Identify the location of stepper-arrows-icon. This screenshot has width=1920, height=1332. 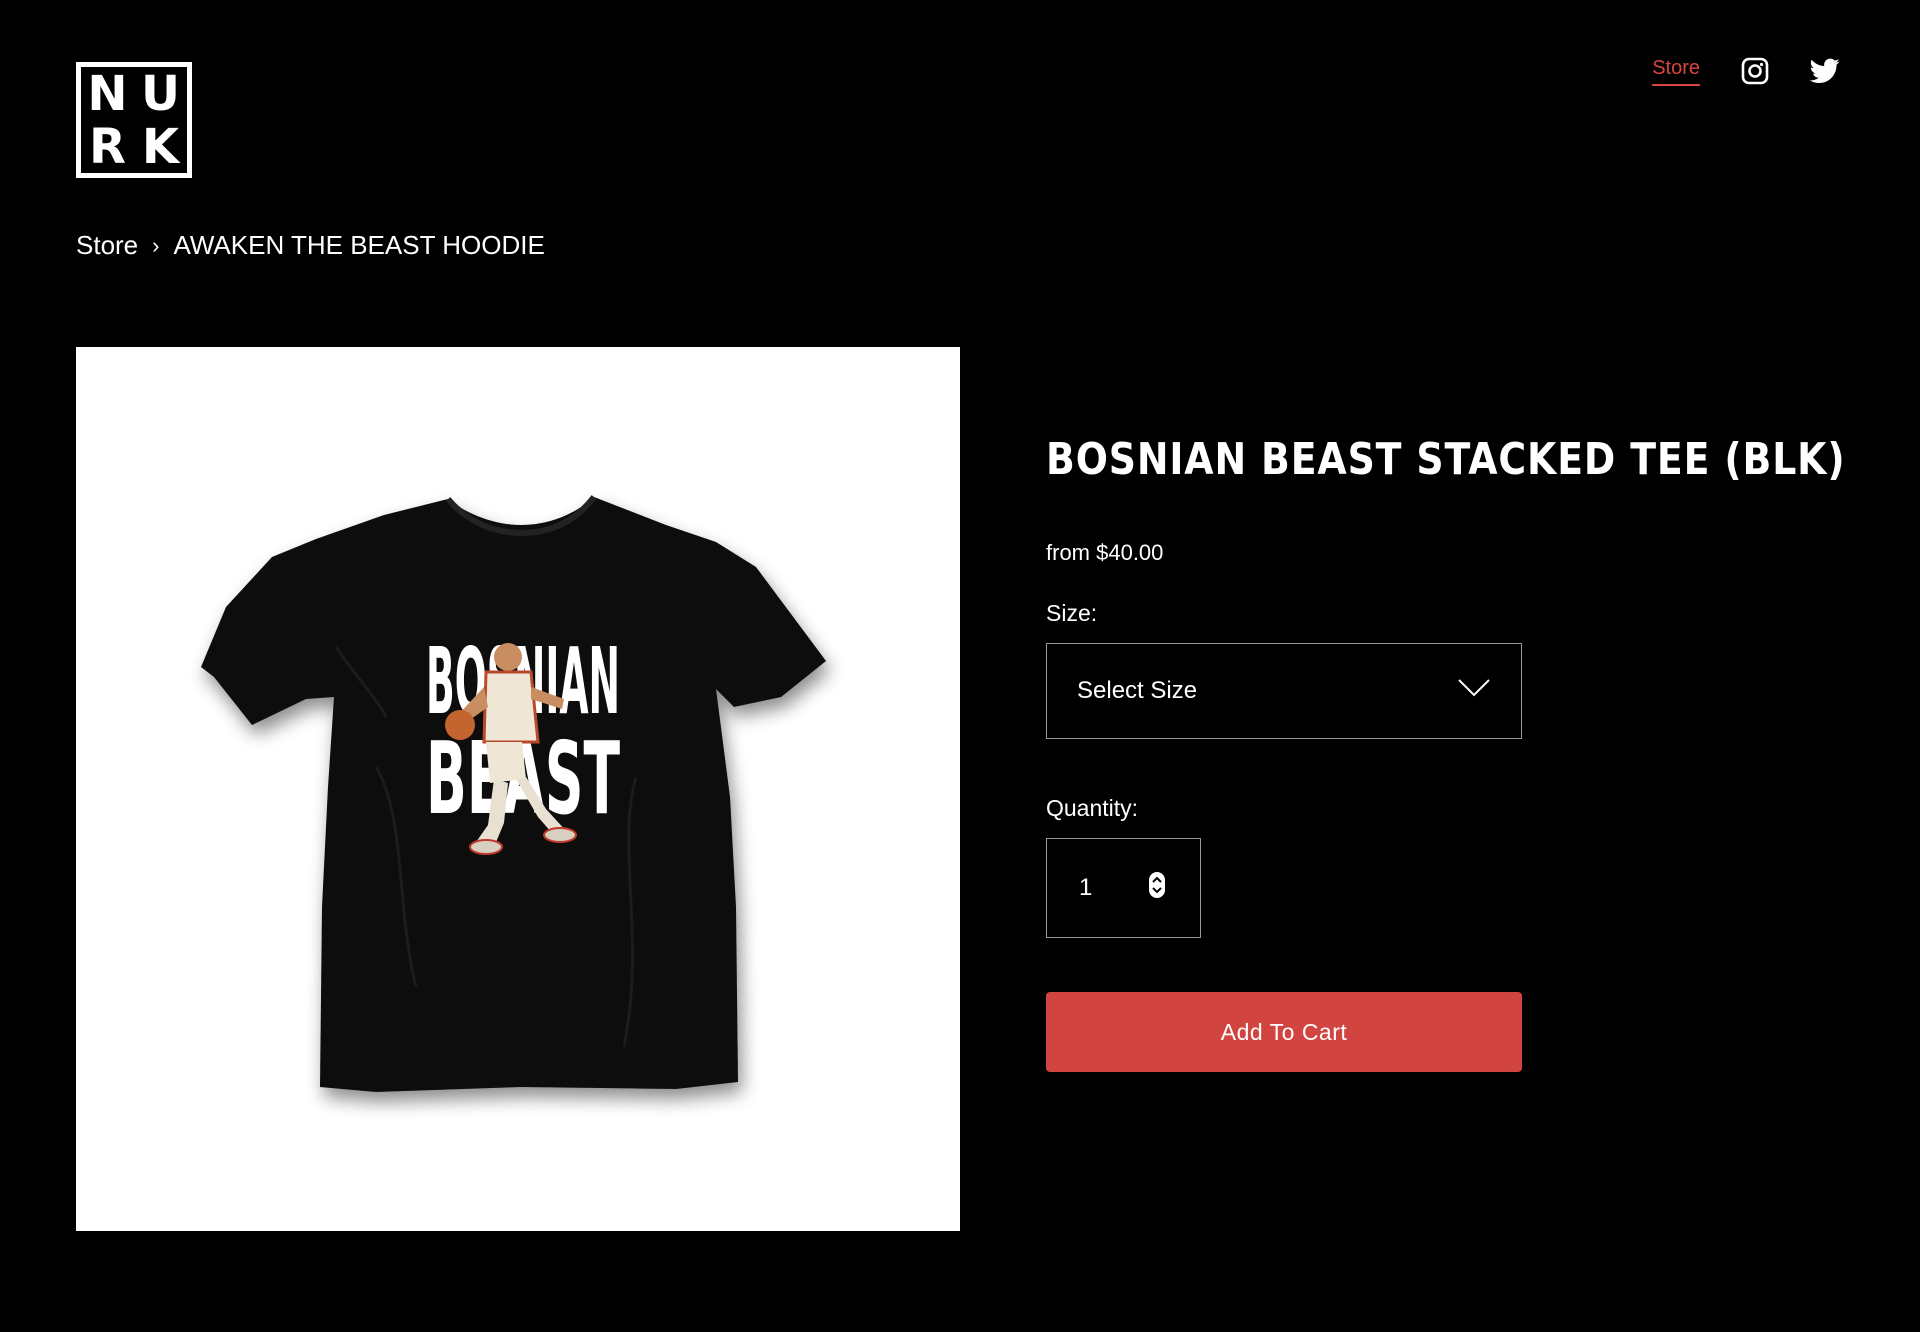
(1157, 888).